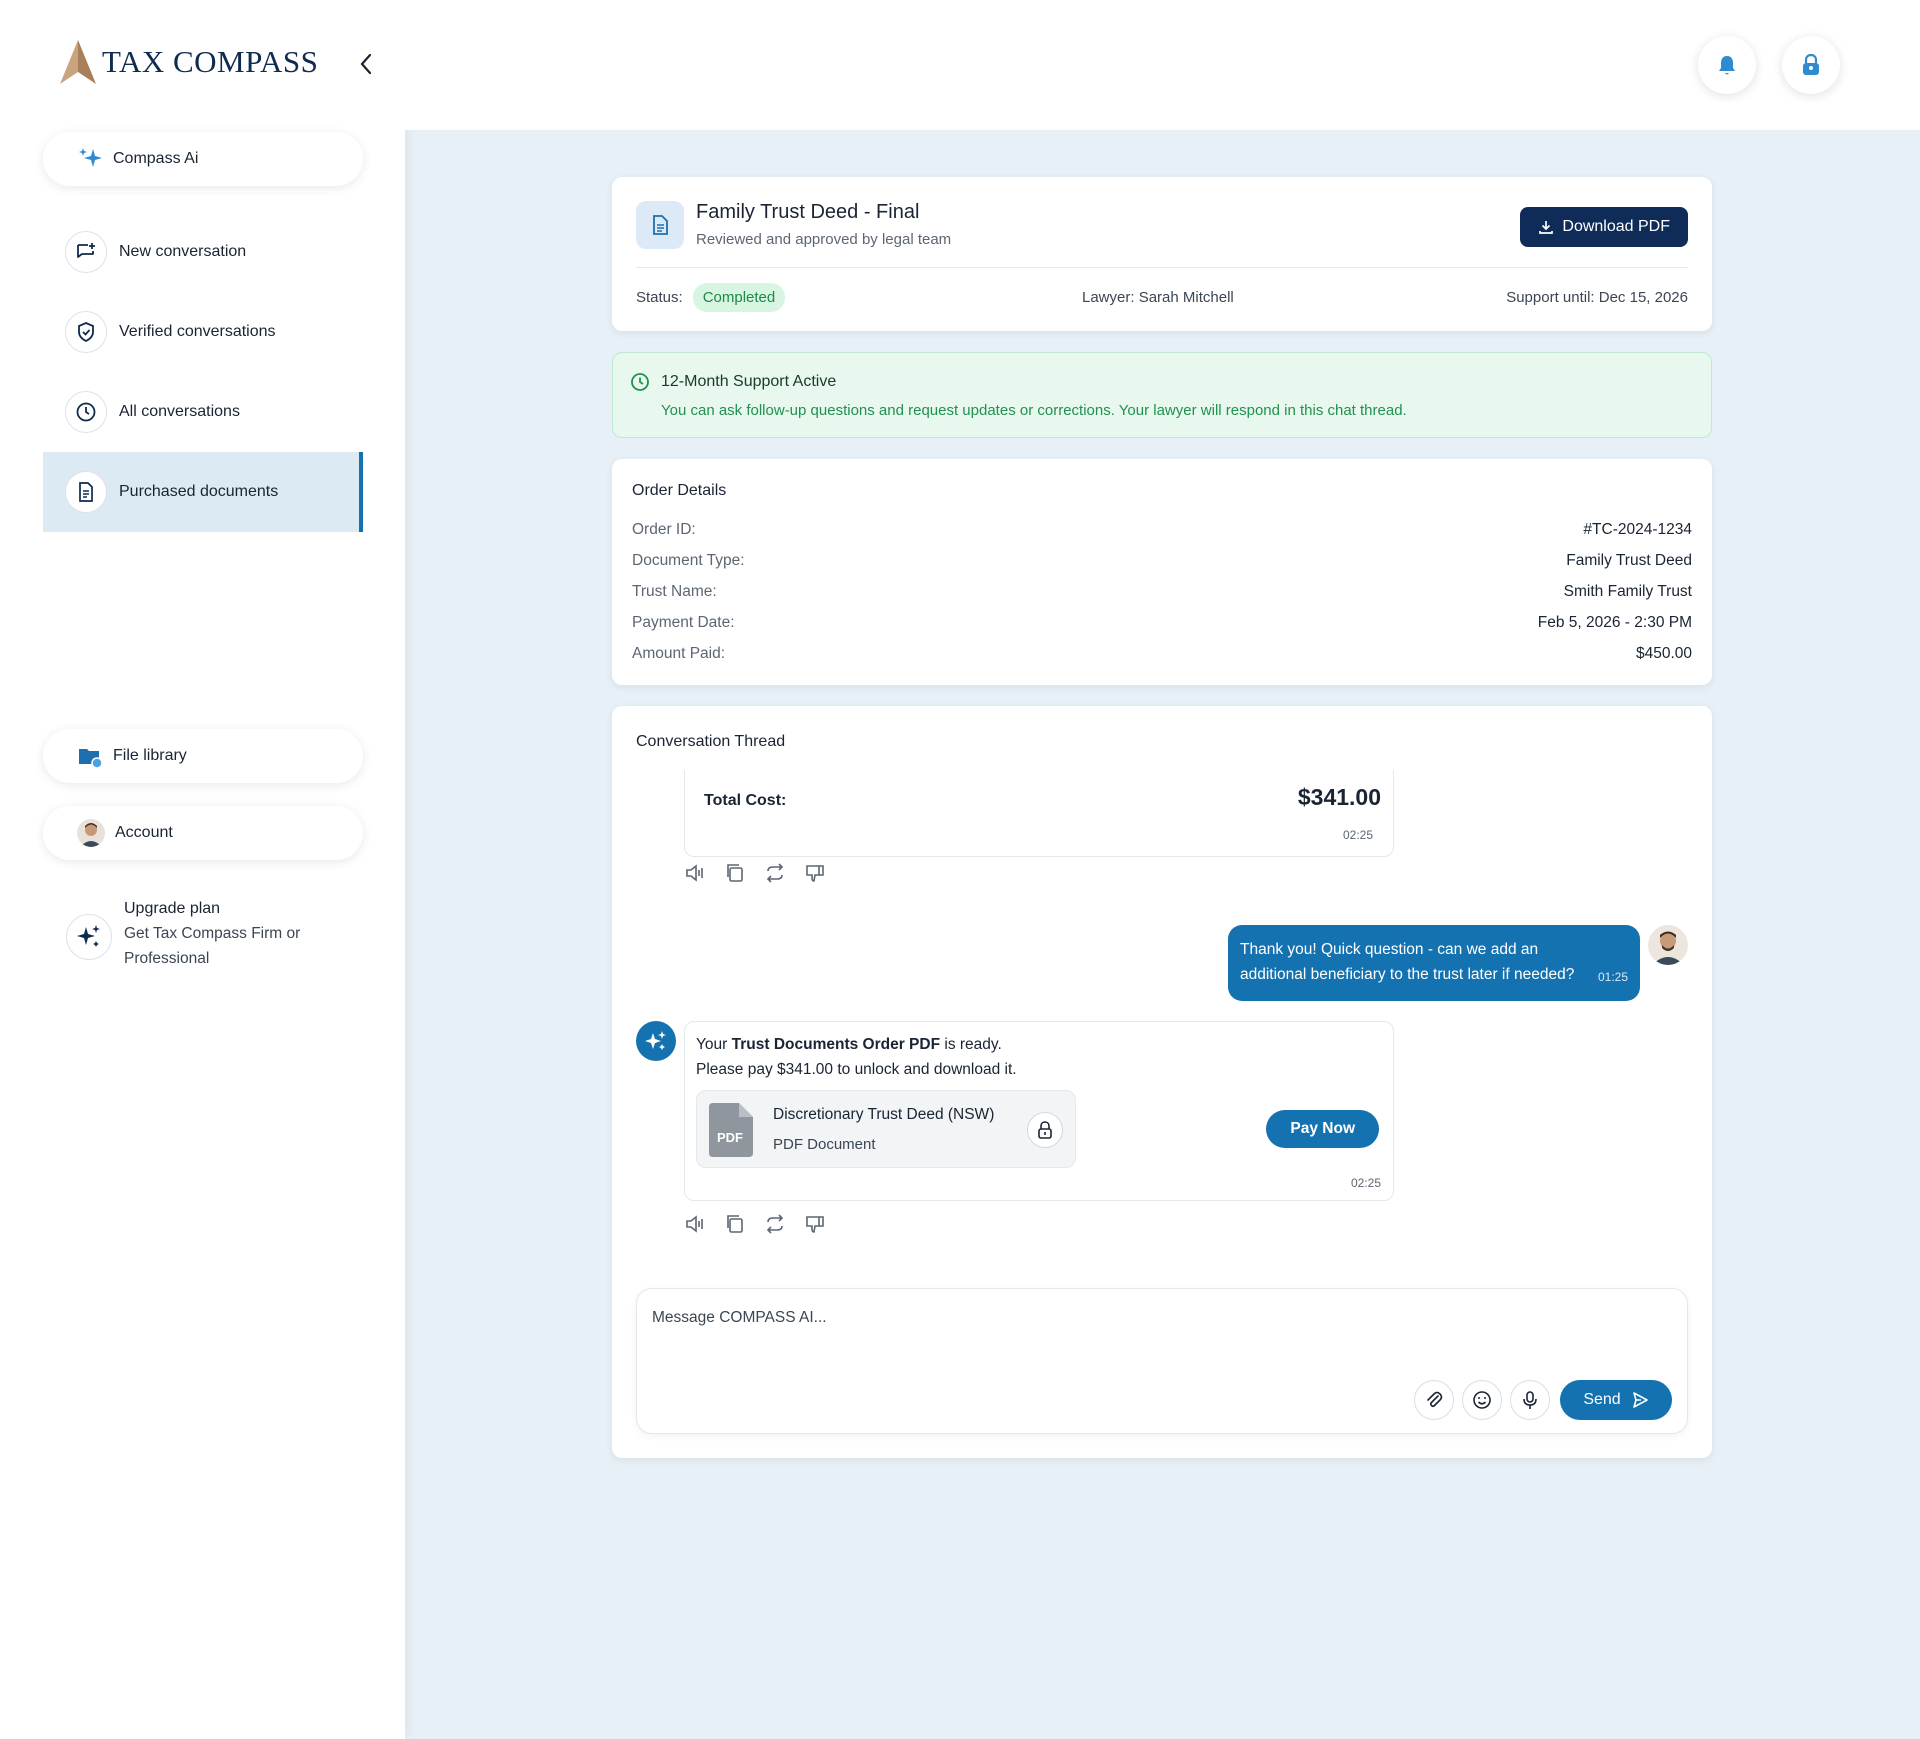 The width and height of the screenshot is (1920, 1739). I want to click on download-pdf-button: Download PDF, so click(1604, 227).